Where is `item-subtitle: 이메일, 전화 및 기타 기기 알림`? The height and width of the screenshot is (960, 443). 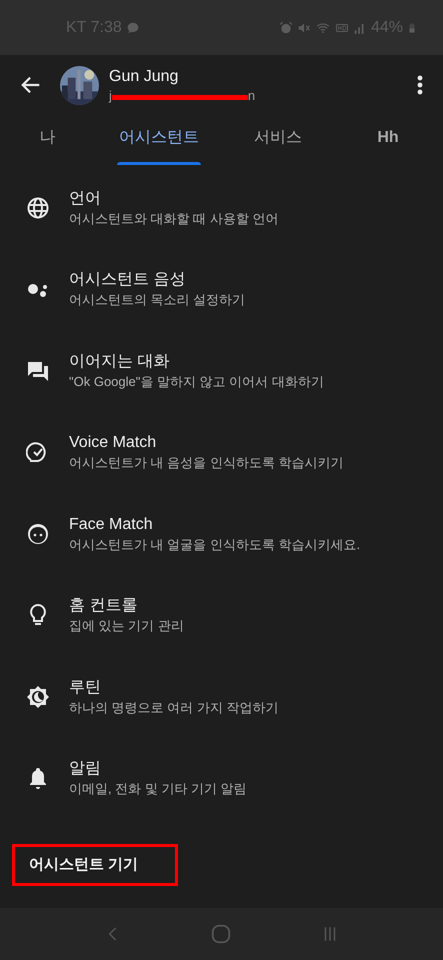 item-subtitle: 이메일, 전화 및 기타 기기 알림 is located at coordinates (158, 789).